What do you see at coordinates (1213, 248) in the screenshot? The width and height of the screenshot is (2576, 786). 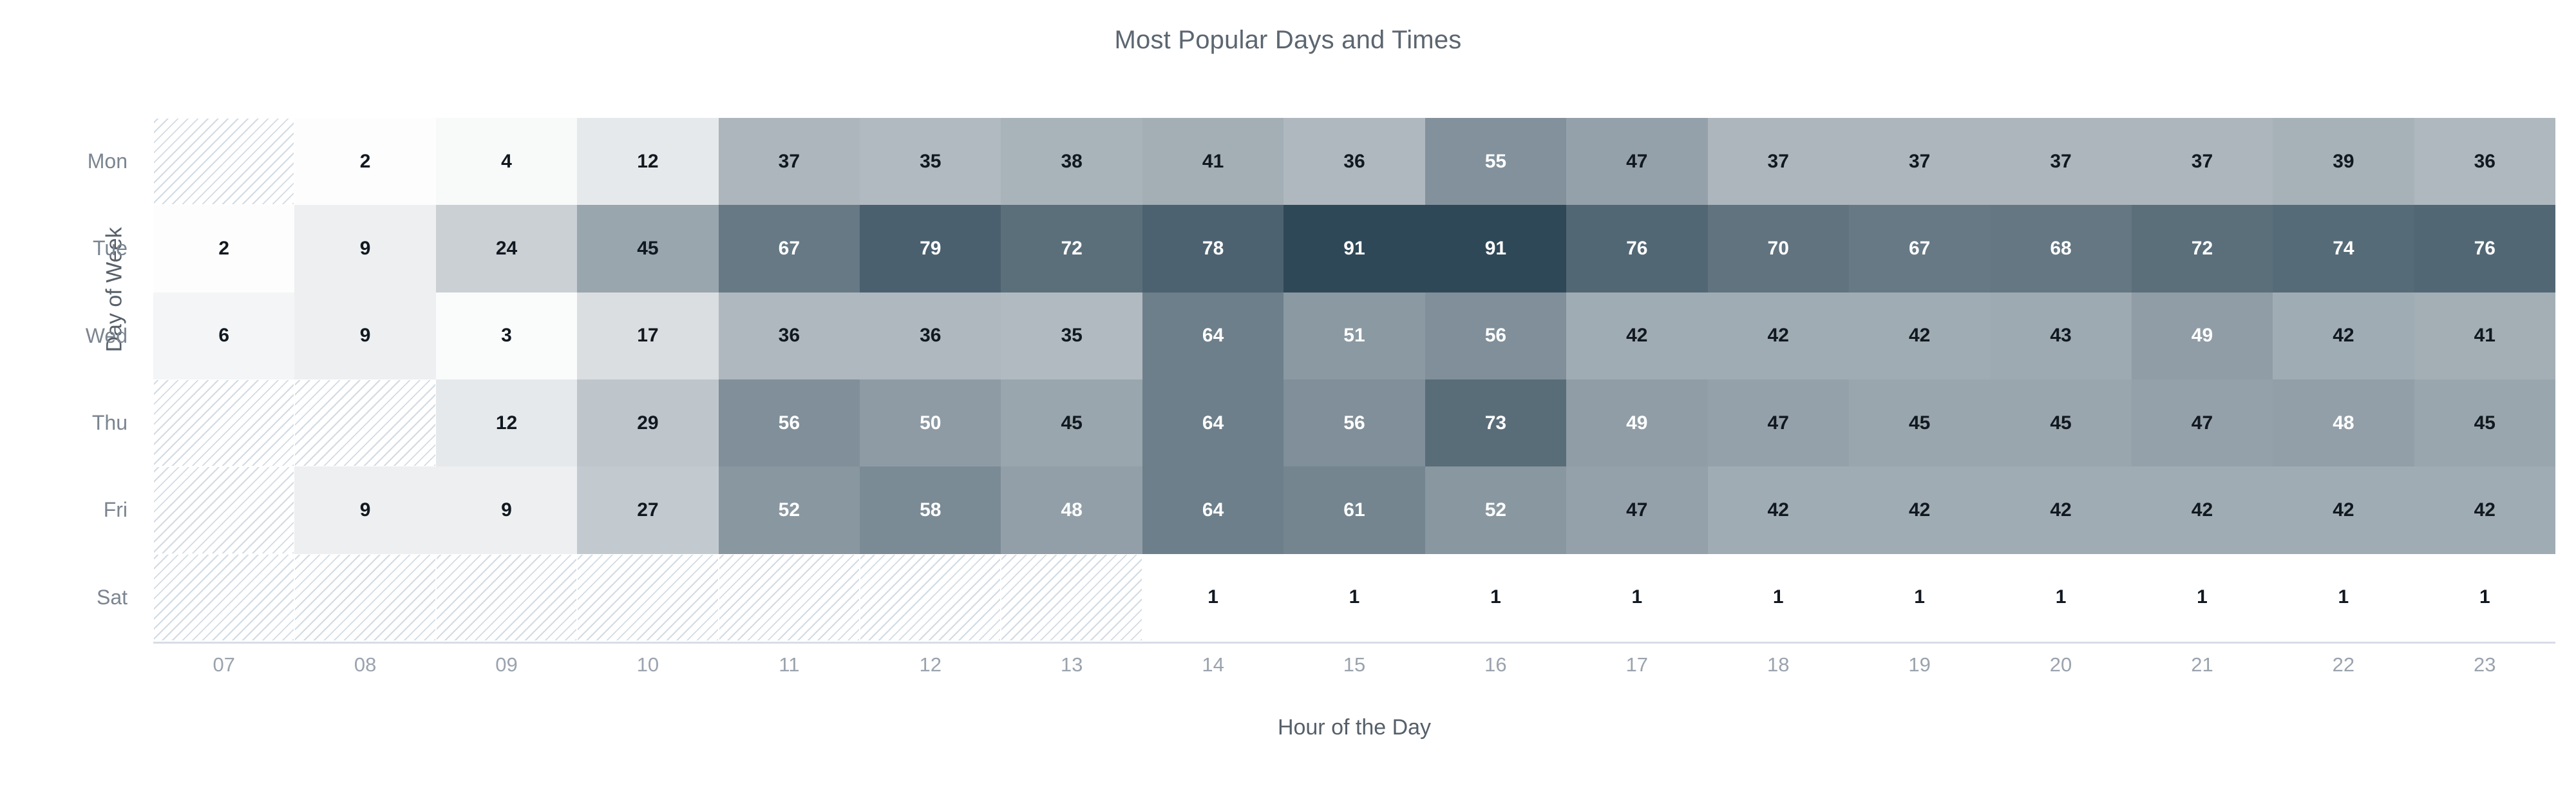 I see `heatmap-cell: 78` at bounding box center [1213, 248].